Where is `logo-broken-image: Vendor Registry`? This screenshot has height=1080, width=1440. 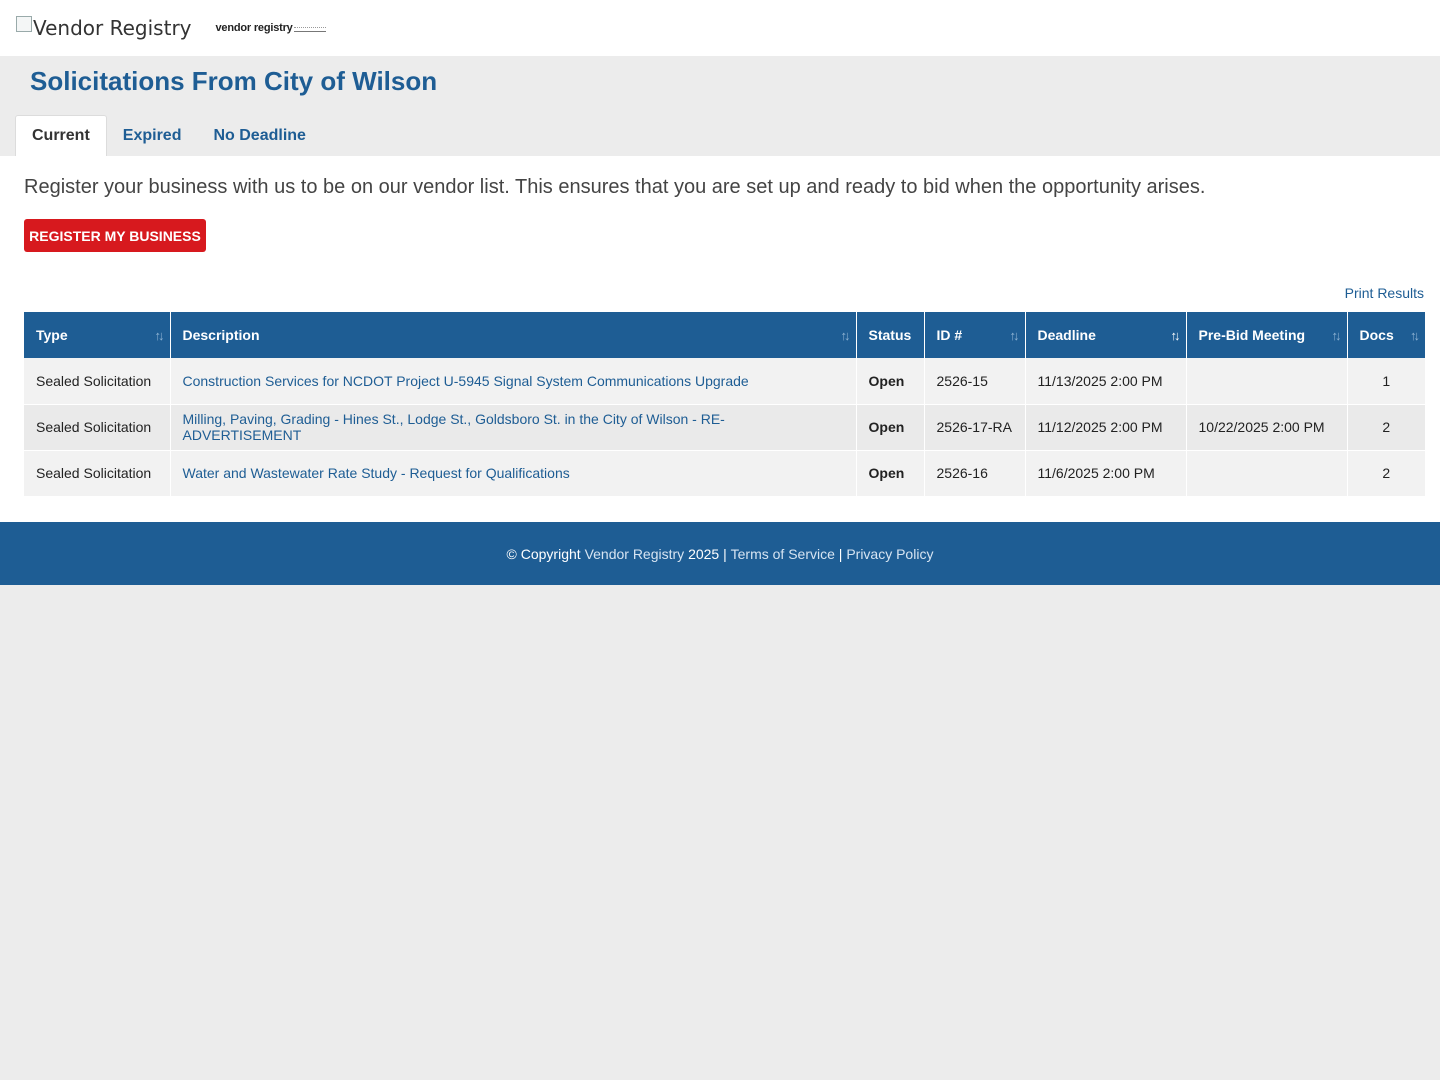
logo-broken-image: Vendor Registry is located at coordinates (104, 28).